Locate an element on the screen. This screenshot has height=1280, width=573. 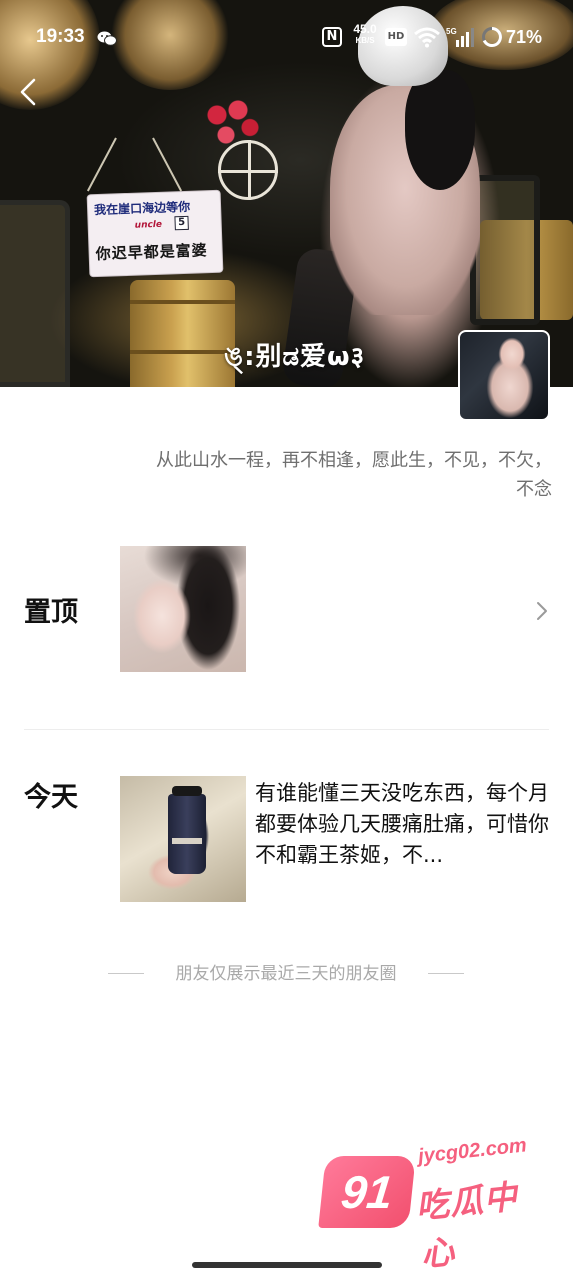
profile-nickname: ঙ্:别ಡ爱ѡ३ is located at coordinates (295, 357).